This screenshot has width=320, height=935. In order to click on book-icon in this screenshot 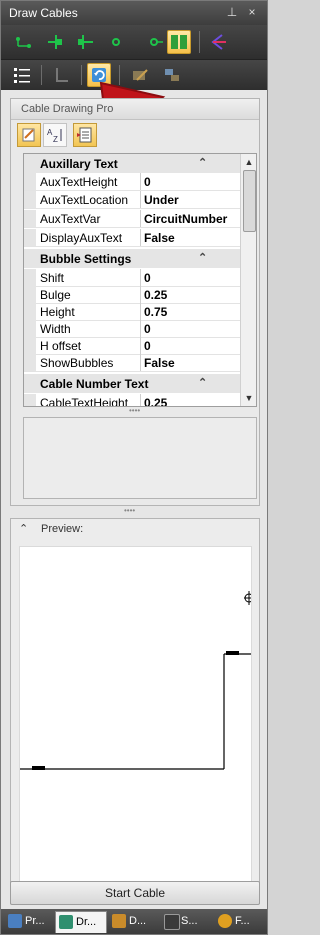, I will do `click(179, 42)`.